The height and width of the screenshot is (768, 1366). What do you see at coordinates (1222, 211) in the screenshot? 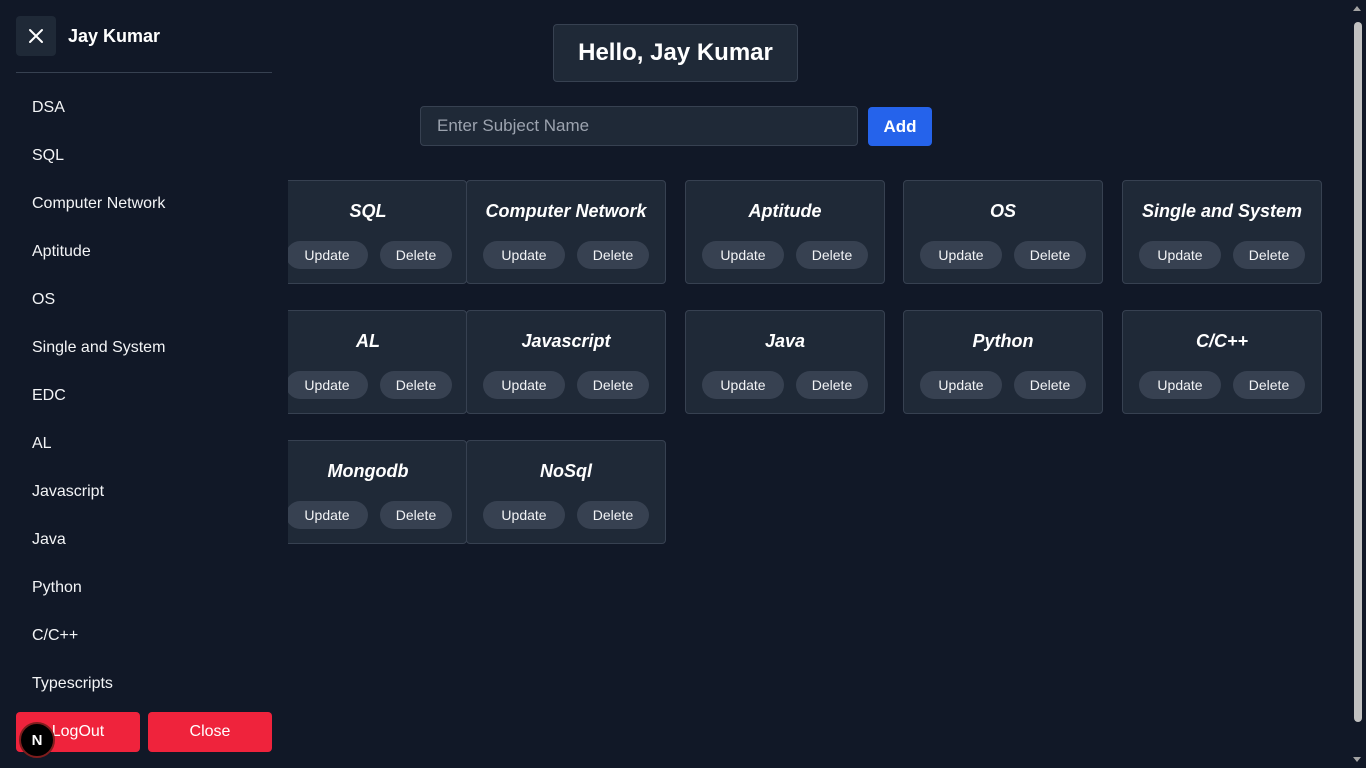
I see `card-title: Single and System` at bounding box center [1222, 211].